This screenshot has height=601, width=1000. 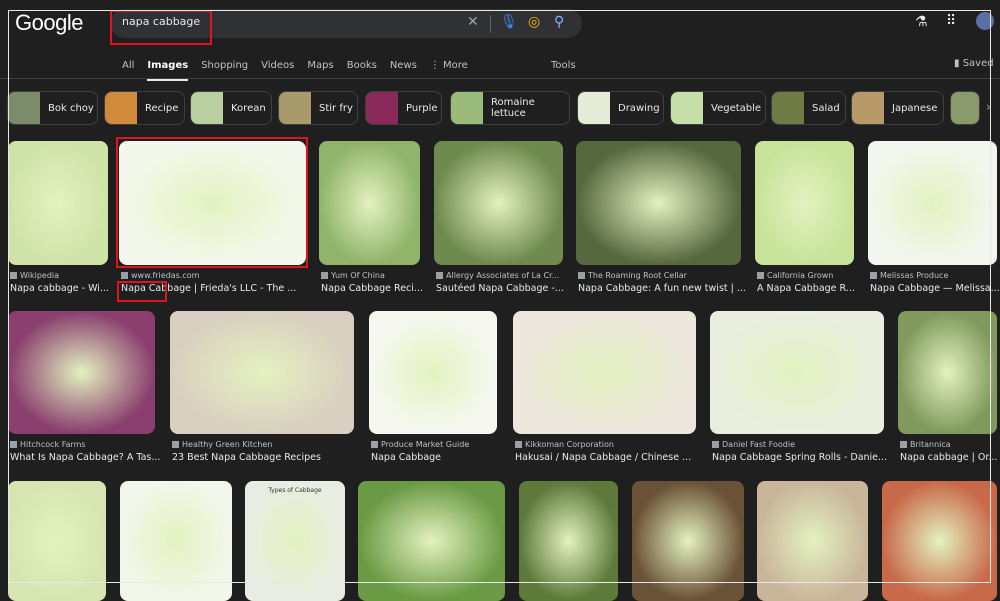 I want to click on chip-japanese: Japanese, so click(x=897, y=108).